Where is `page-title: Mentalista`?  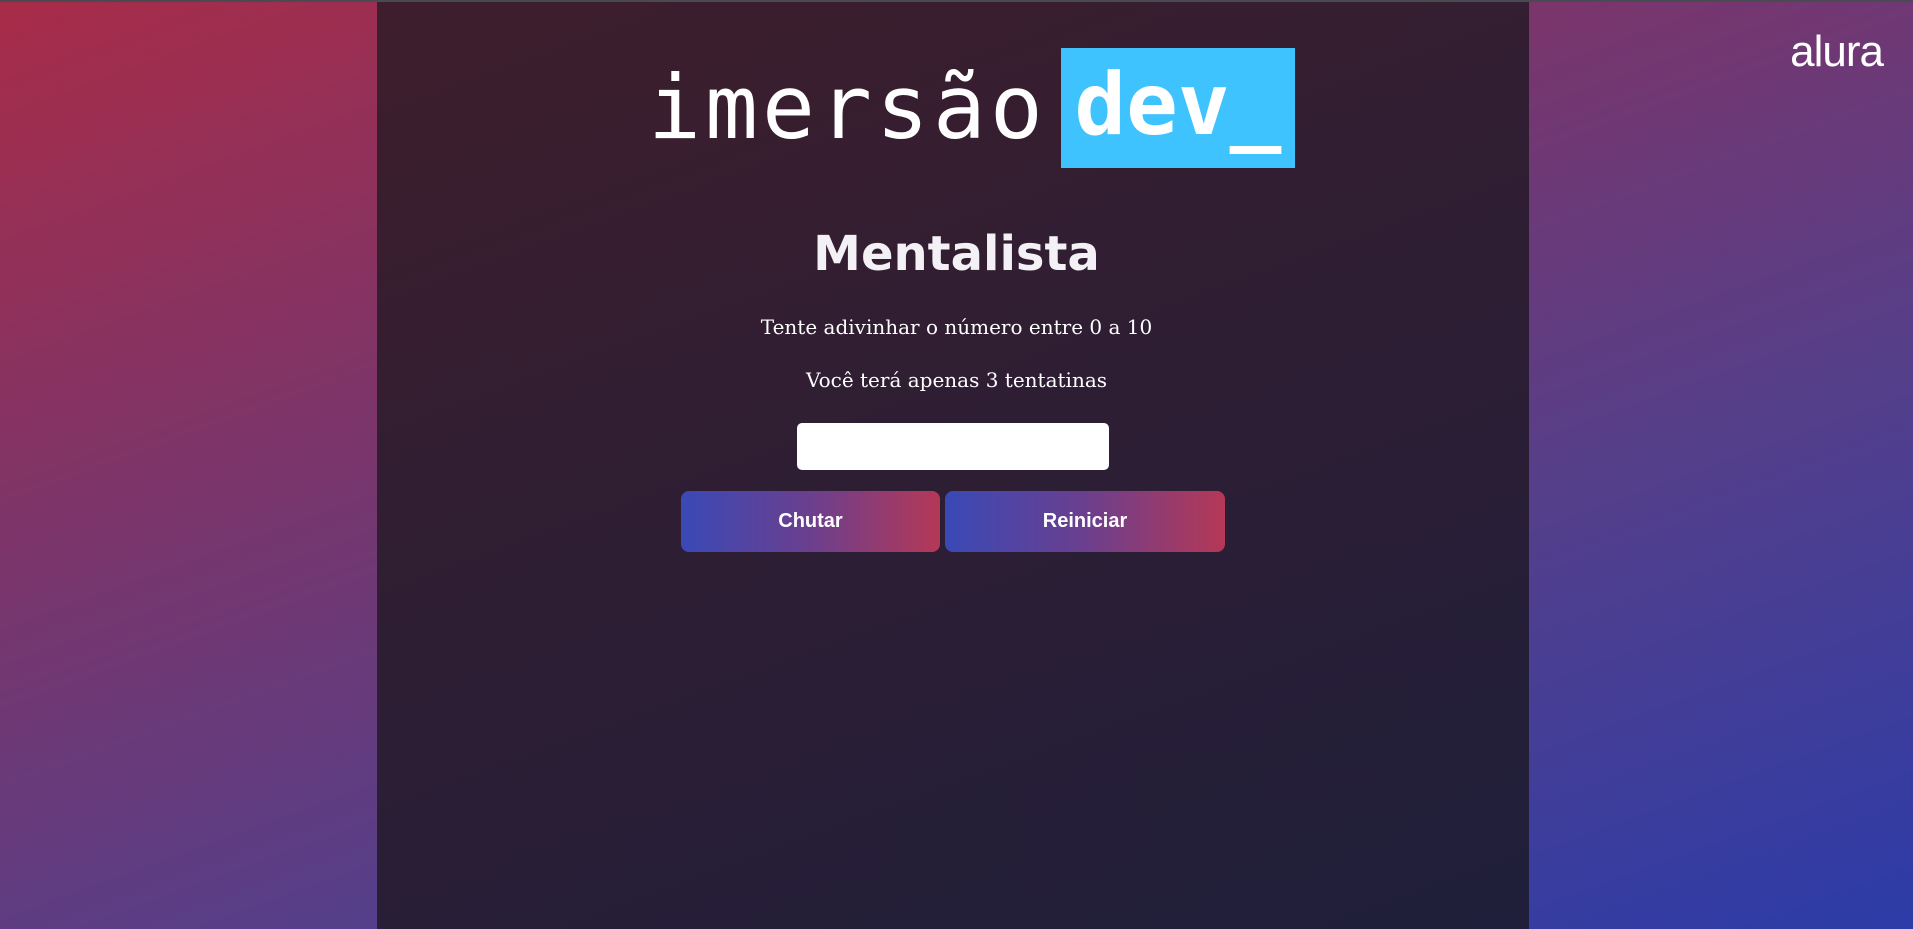
page-title: Mentalista is located at coordinates (956, 254).